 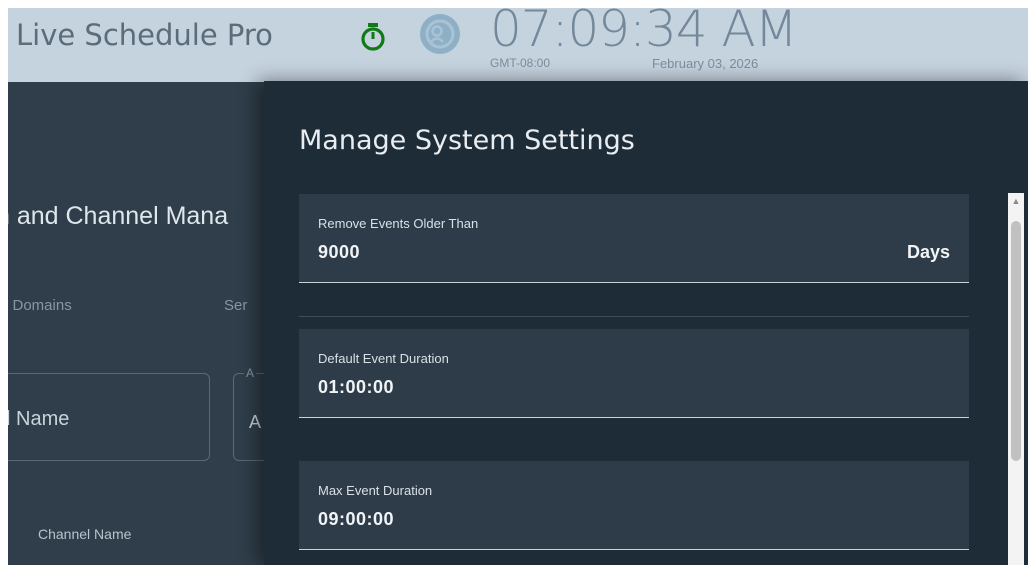 What do you see at coordinates (634, 316) in the screenshot?
I see `divider` at bounding box center [634, 316].